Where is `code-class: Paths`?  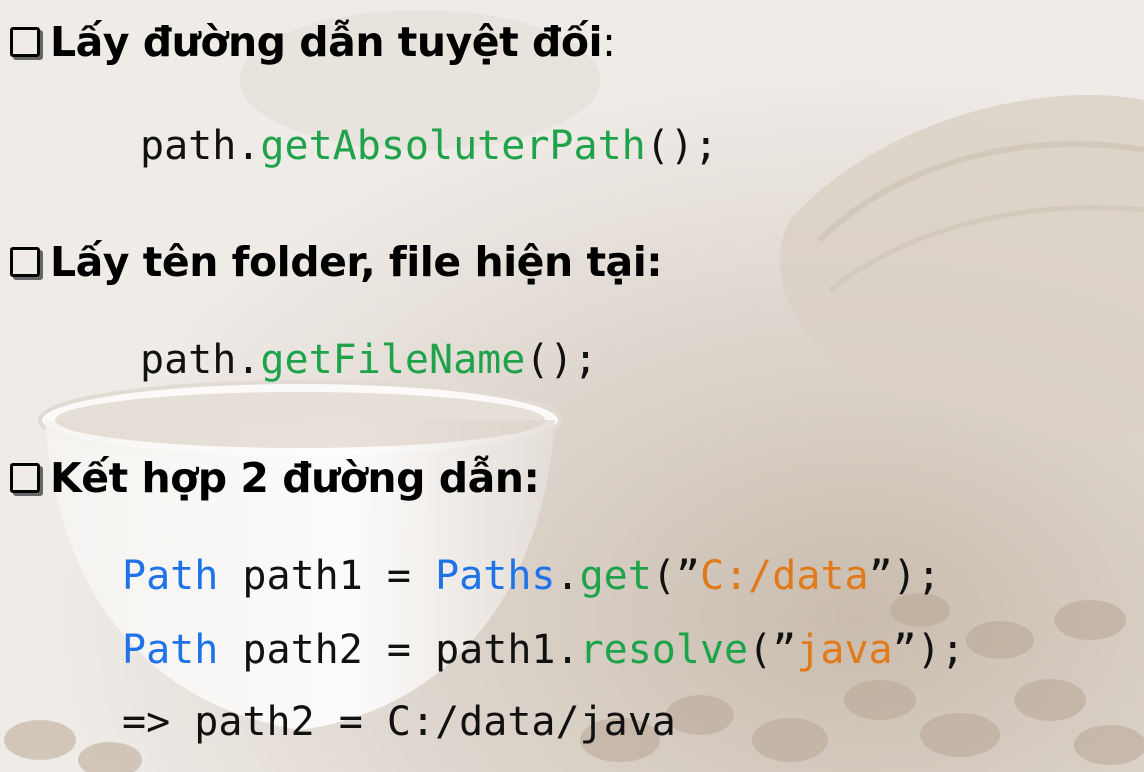 code-class: Paths is located at coordinates (495, 576).